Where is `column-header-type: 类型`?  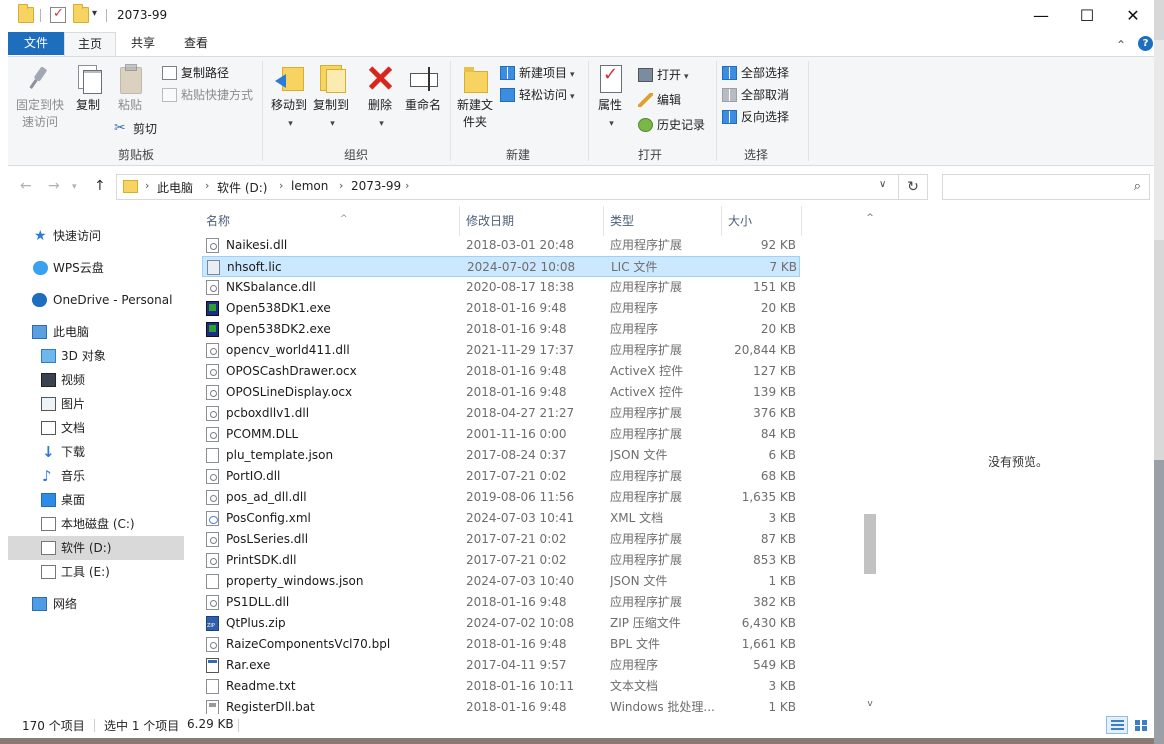
column-header-type: 类型 is located at coordinates (663, 221).